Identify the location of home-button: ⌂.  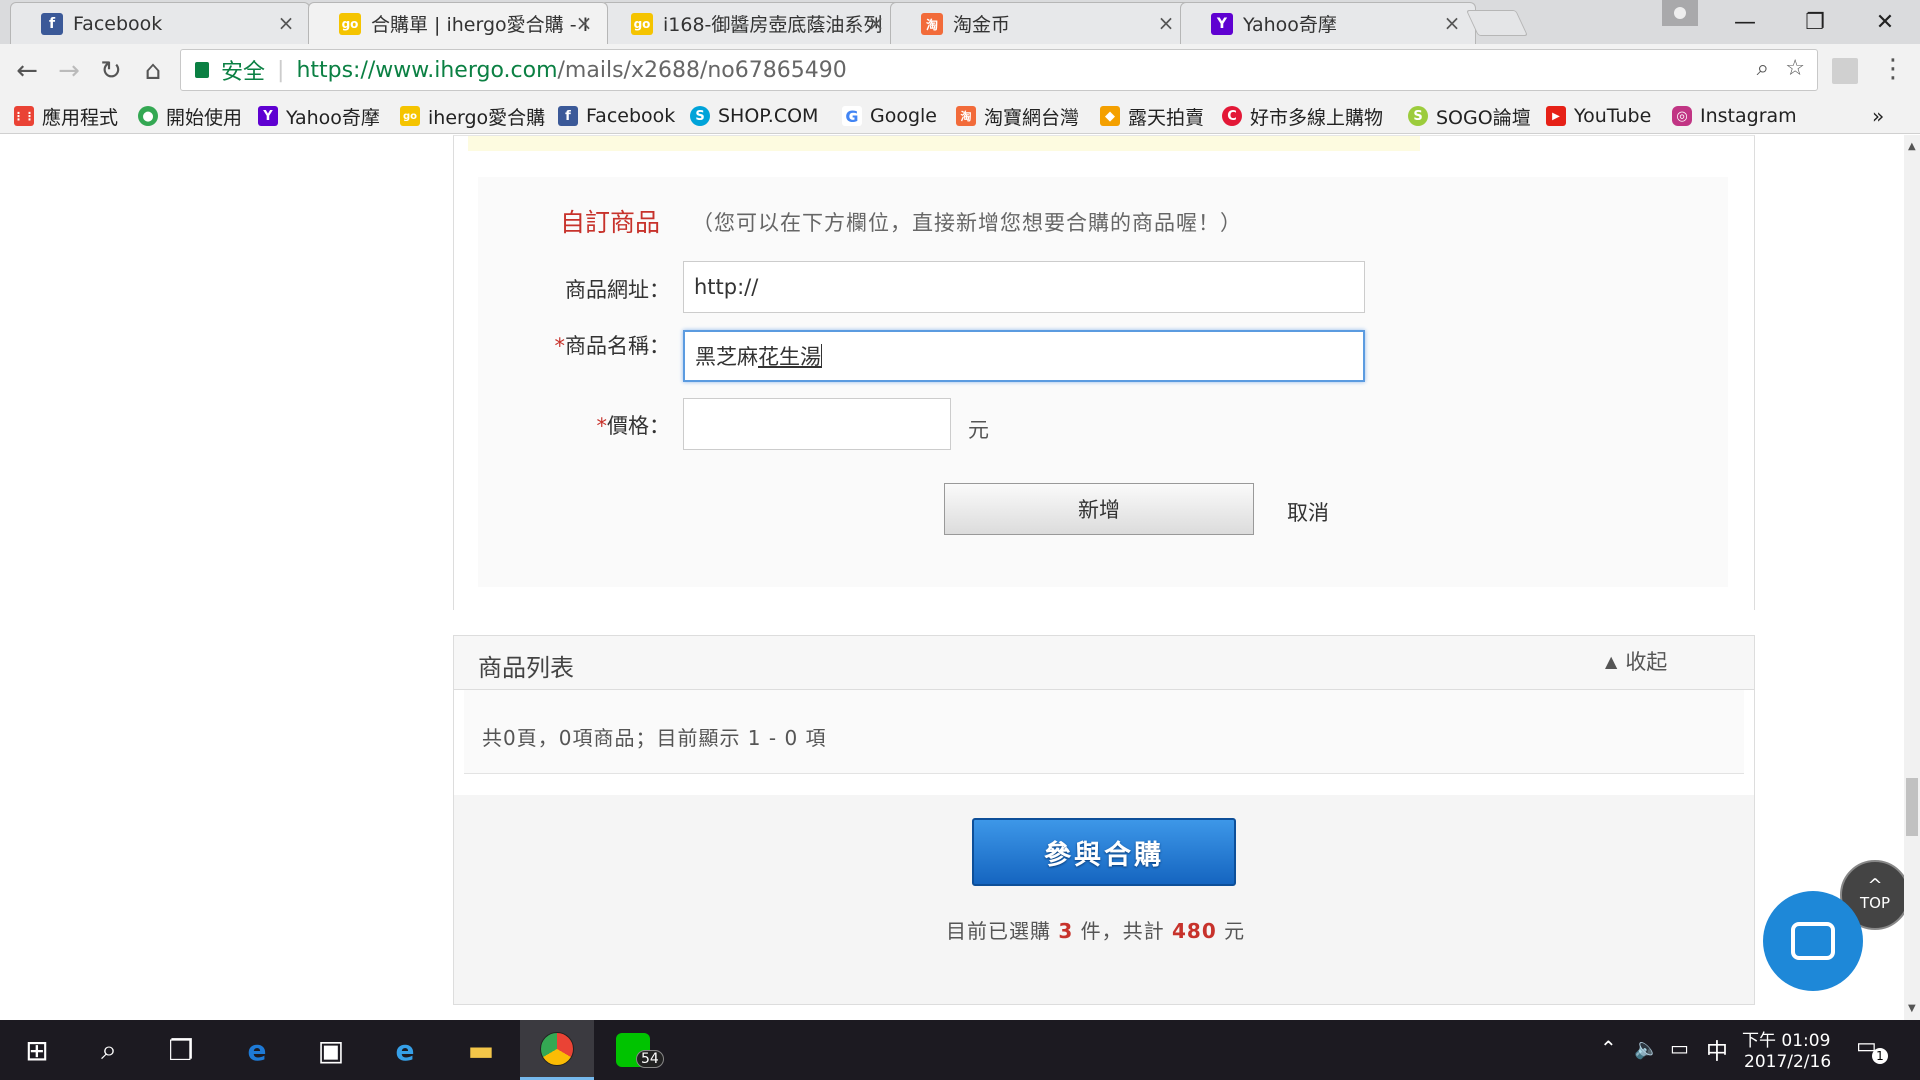
(153, 71).